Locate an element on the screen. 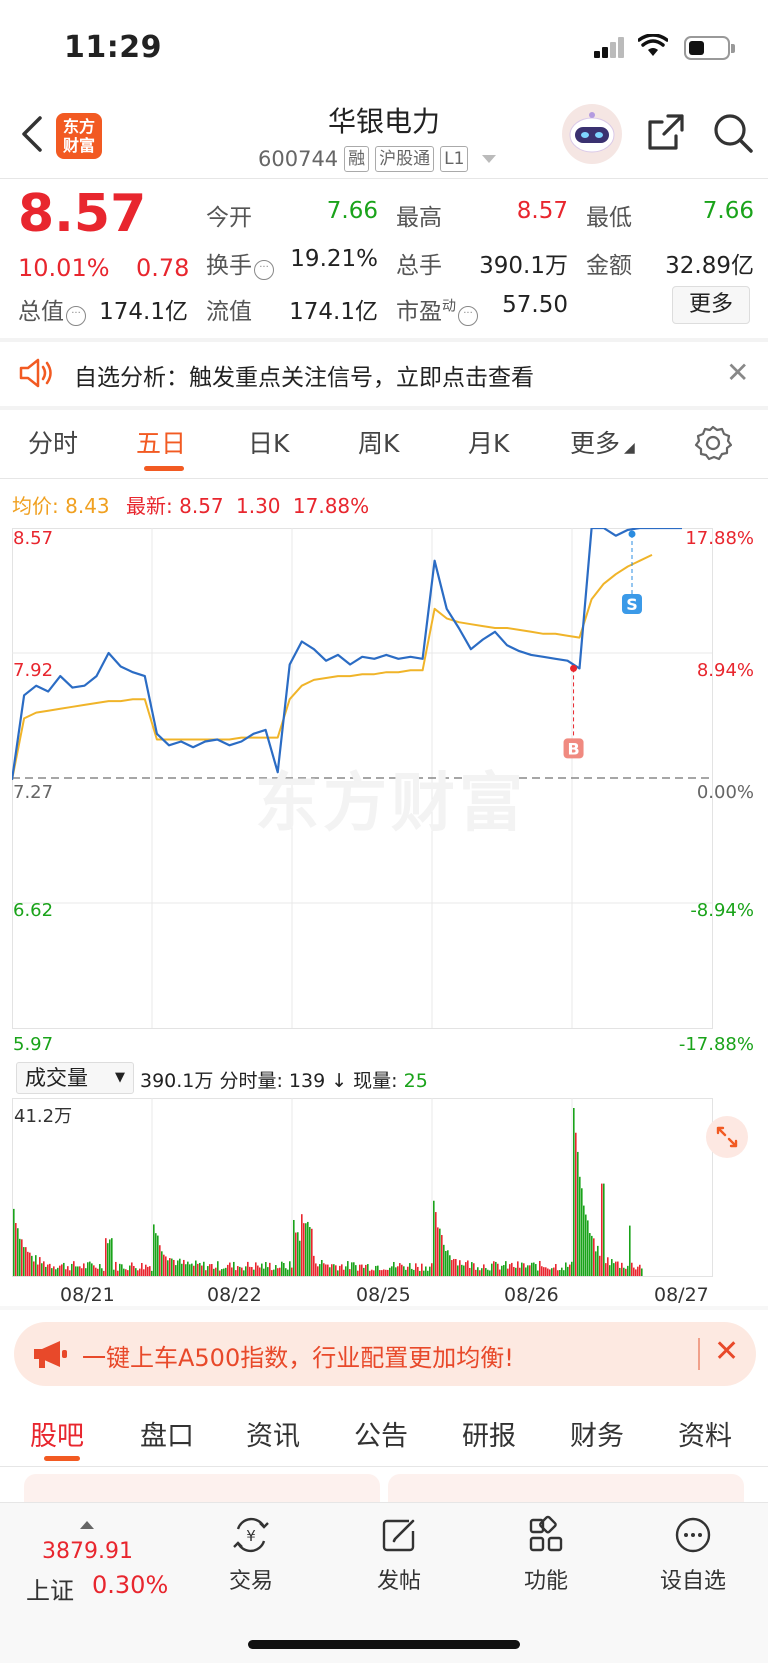 This screenshot has width=768, height=1663. low-label: 最低 is located at coordinates (609, 218).